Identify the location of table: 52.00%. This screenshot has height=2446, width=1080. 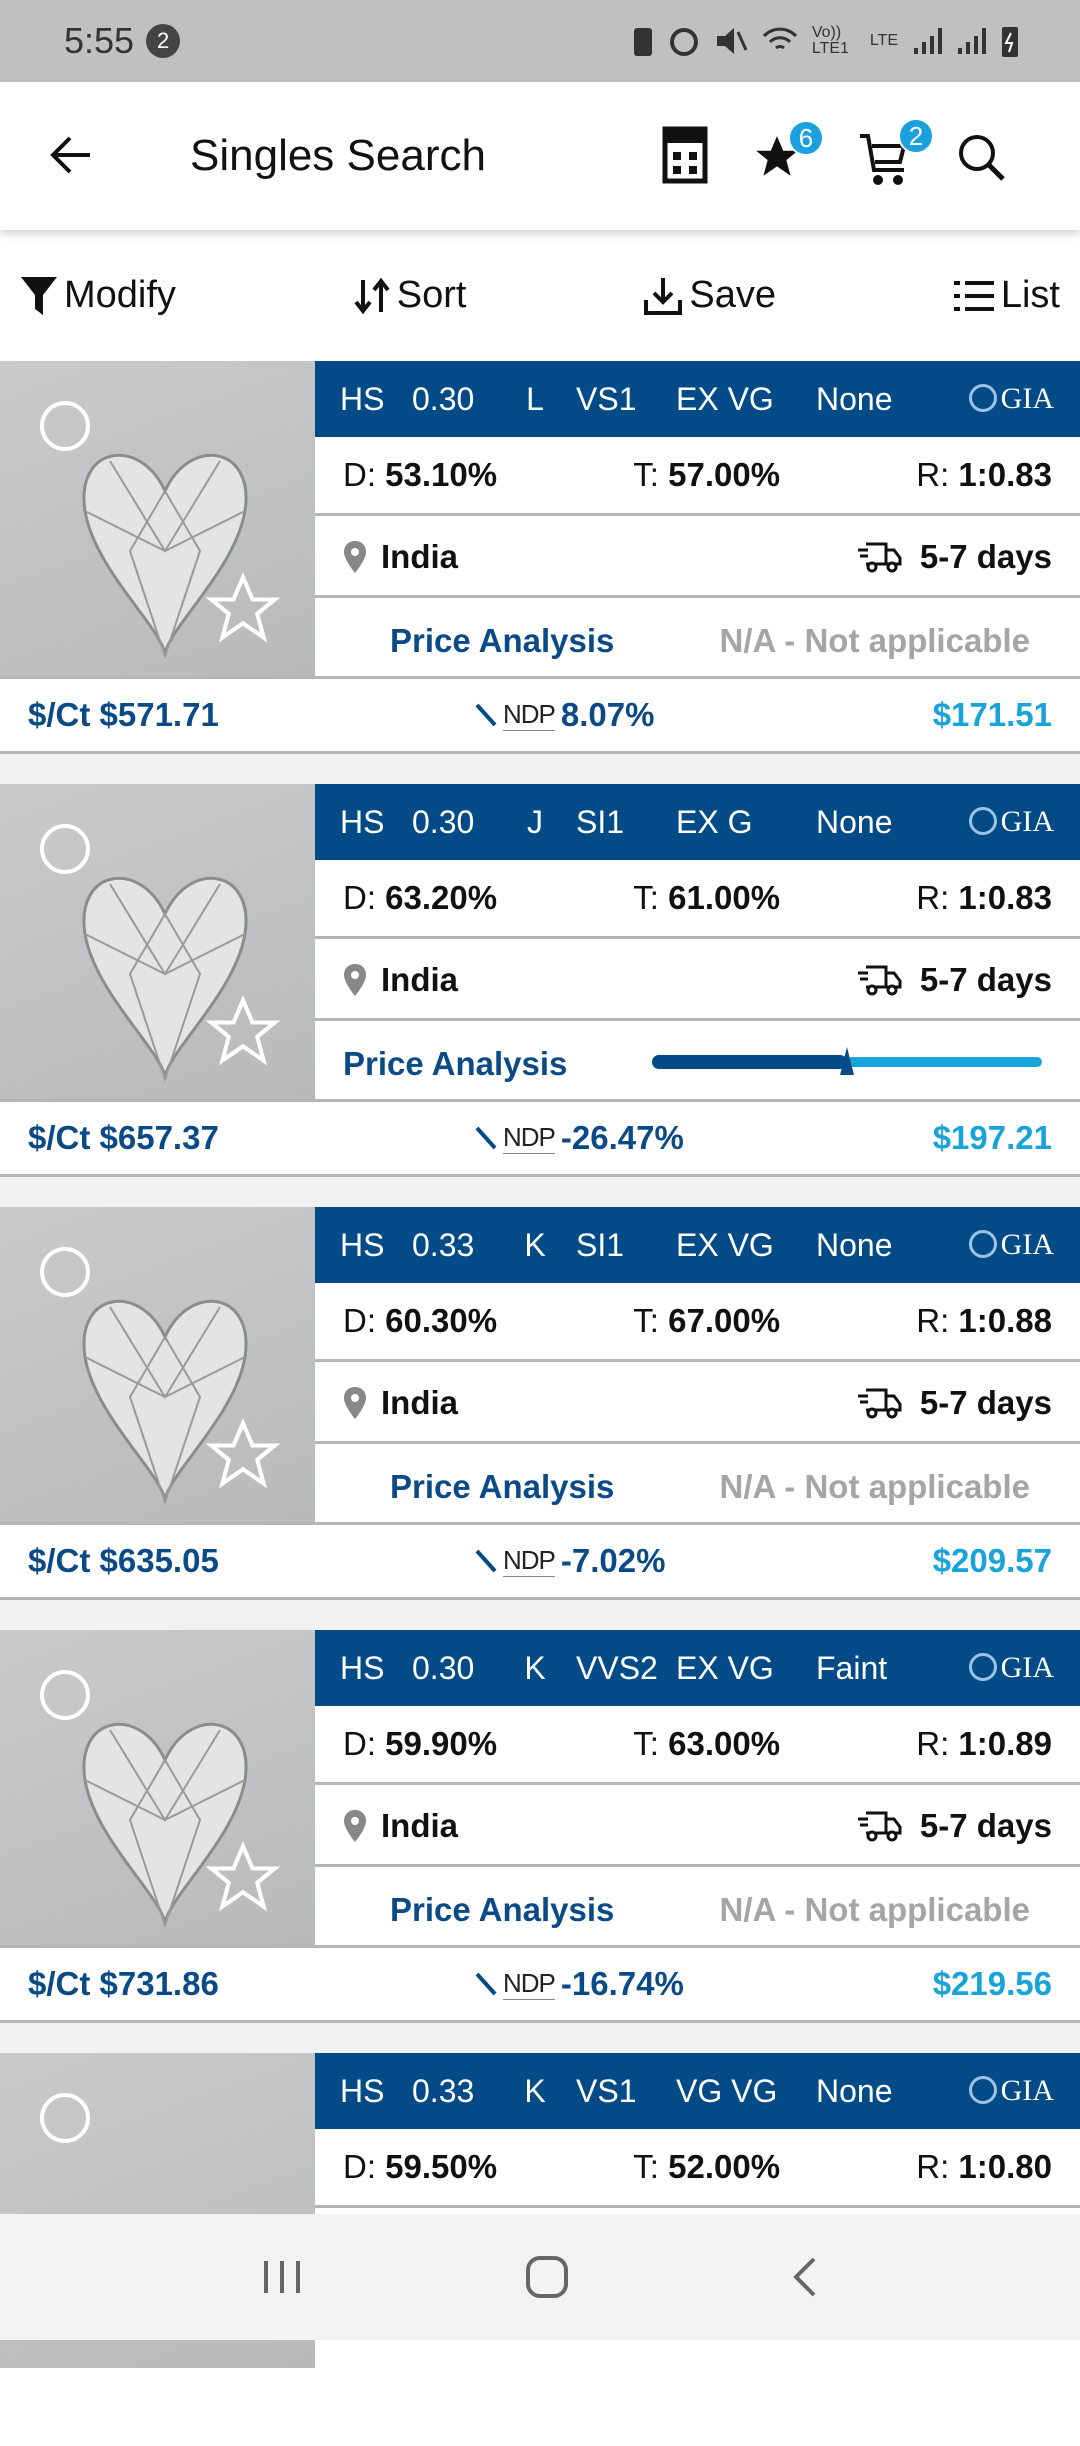
(724, 2166).